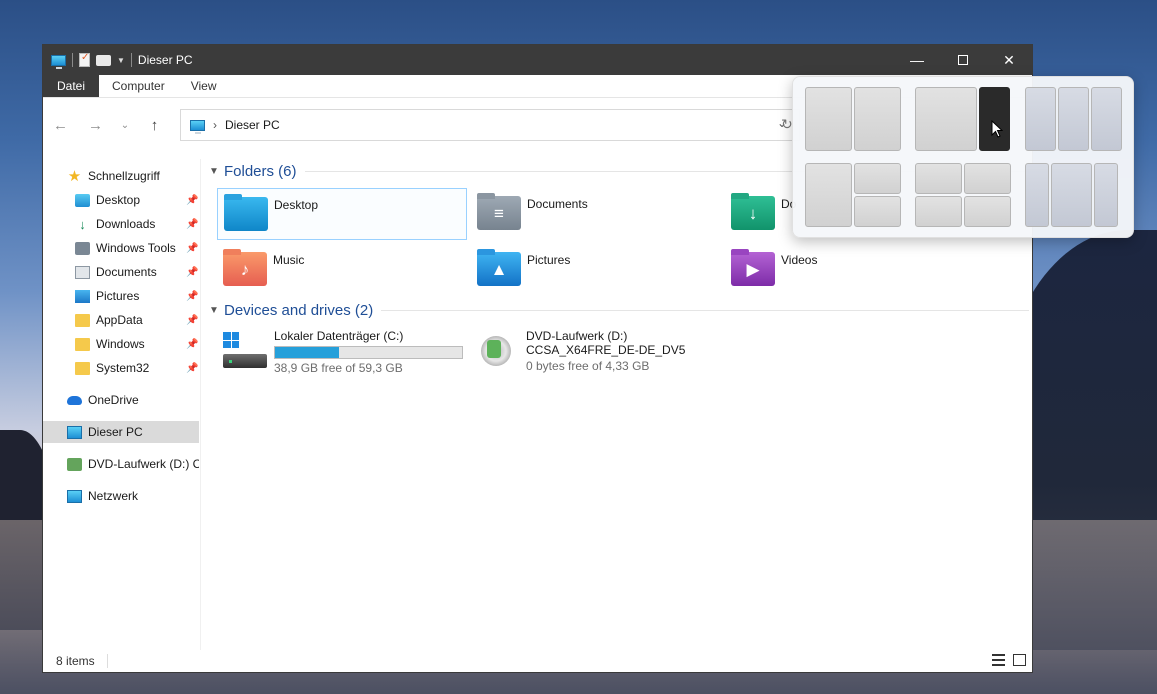 This screenshot has width=1157, height=694. Describe the element at coordinates (850, 270) in the screenshot. I see `folder-tile-videos: ▶ Videos` at that location.